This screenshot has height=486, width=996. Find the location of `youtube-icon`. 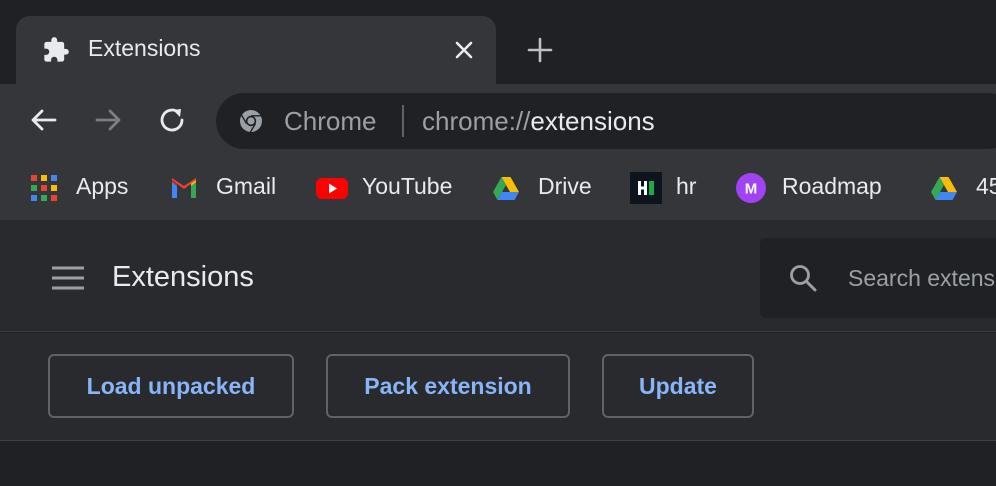

youtube-icon is located at coordinates (332, 188).